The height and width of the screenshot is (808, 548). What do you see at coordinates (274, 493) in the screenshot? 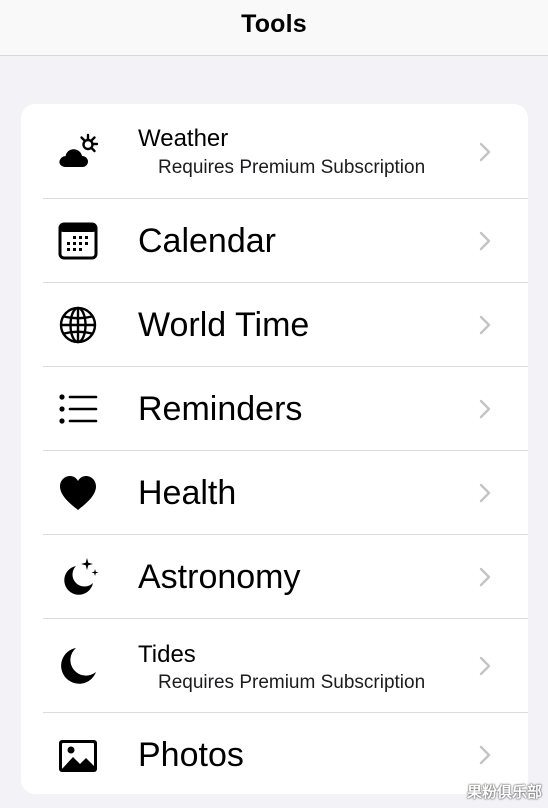
I see `tools-row-health: Health` at bounding box center [274, 493].